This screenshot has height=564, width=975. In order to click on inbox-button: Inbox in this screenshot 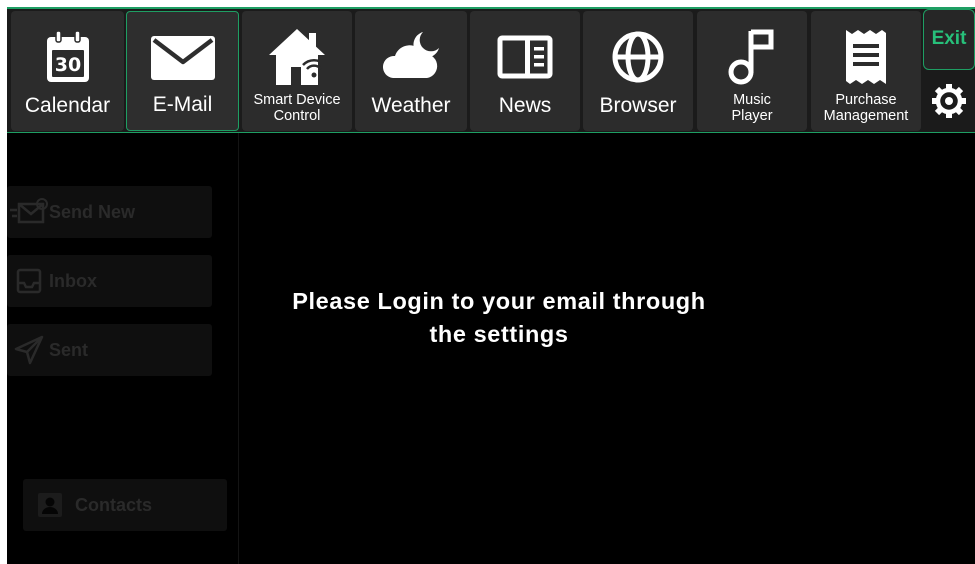, I will do `click(109, 281)`.